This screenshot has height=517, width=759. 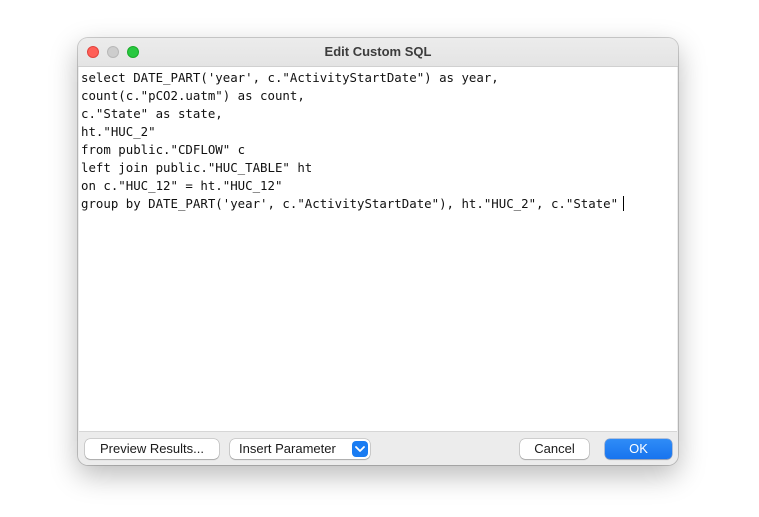 I want to click on ok-button: OK, so click(x=638, y=449).